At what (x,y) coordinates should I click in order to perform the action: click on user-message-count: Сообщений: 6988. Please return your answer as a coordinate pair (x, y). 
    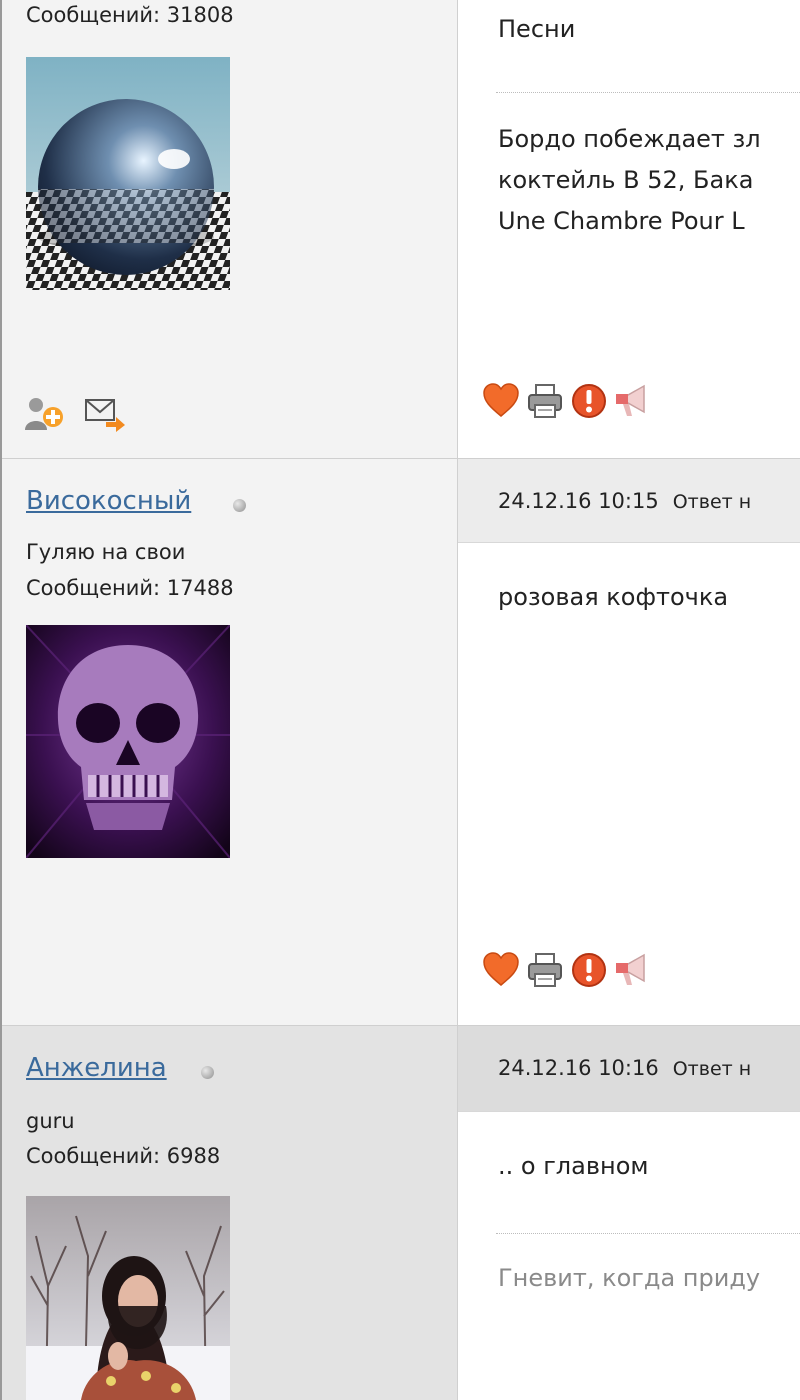
    Looking at the image, I should click on (123, 1156).